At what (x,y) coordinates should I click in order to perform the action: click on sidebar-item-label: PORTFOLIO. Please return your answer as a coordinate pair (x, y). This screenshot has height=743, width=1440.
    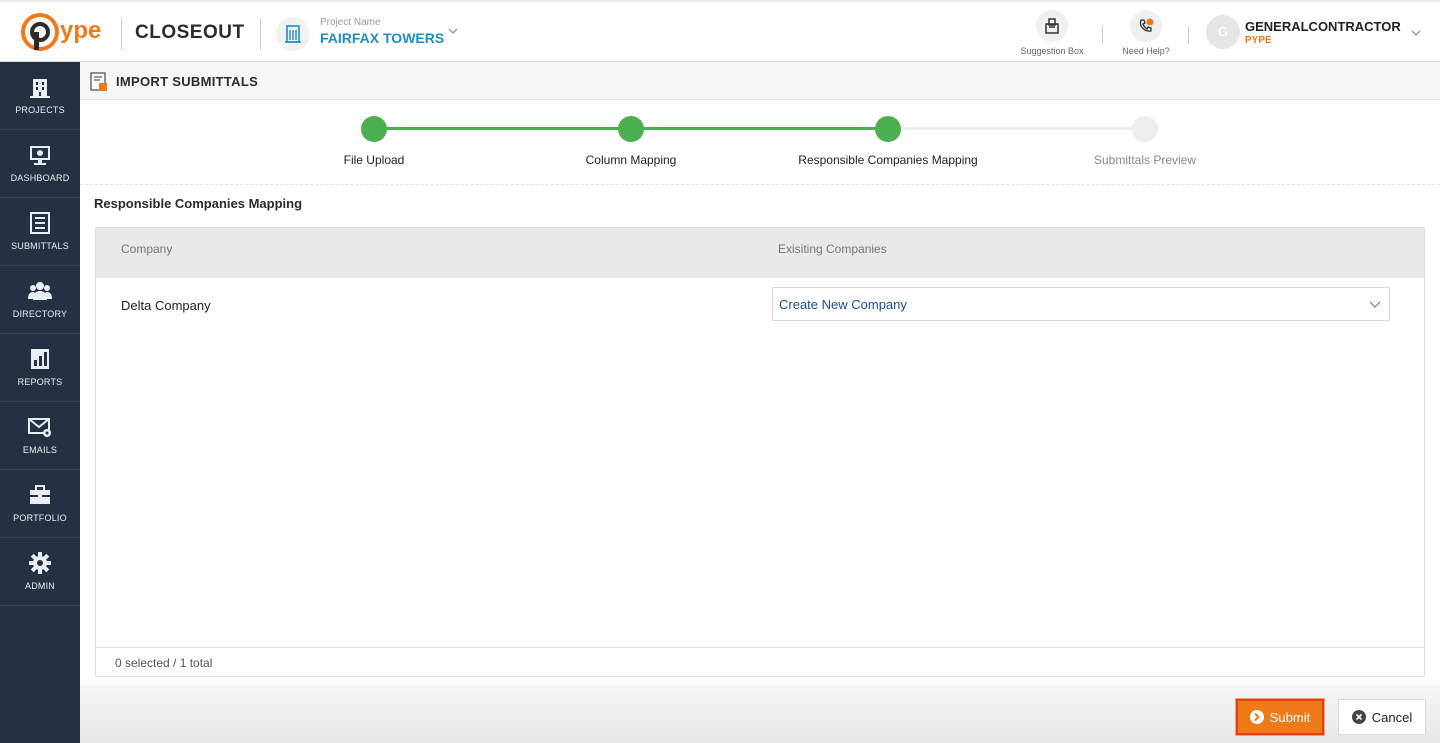
    Looking at the image, I should click on (40, 518).